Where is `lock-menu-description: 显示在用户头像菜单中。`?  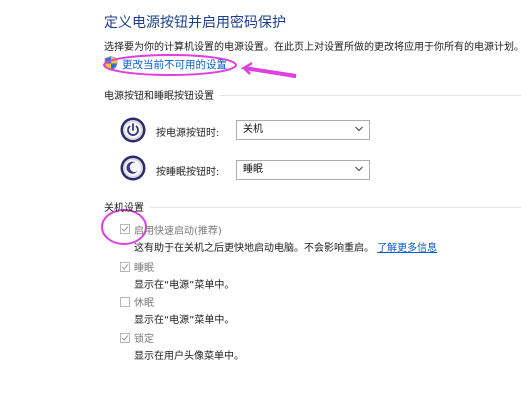 lock-menu-description: 显示在用户头像菜单中。 is located at coordinates (189, 356).